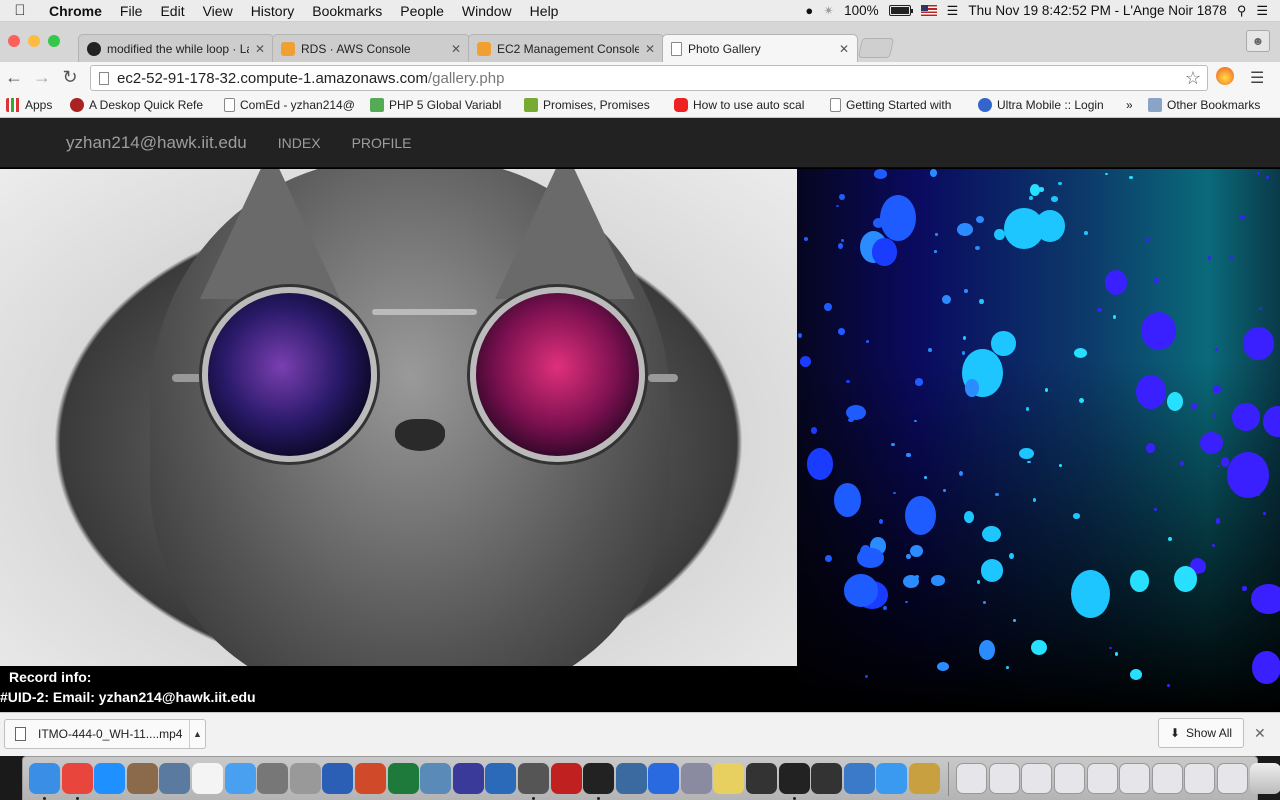 This screenshot has height=800, width=1280. I want to click on bookmark-getting-started: Getting Started with, so click(896, 104).